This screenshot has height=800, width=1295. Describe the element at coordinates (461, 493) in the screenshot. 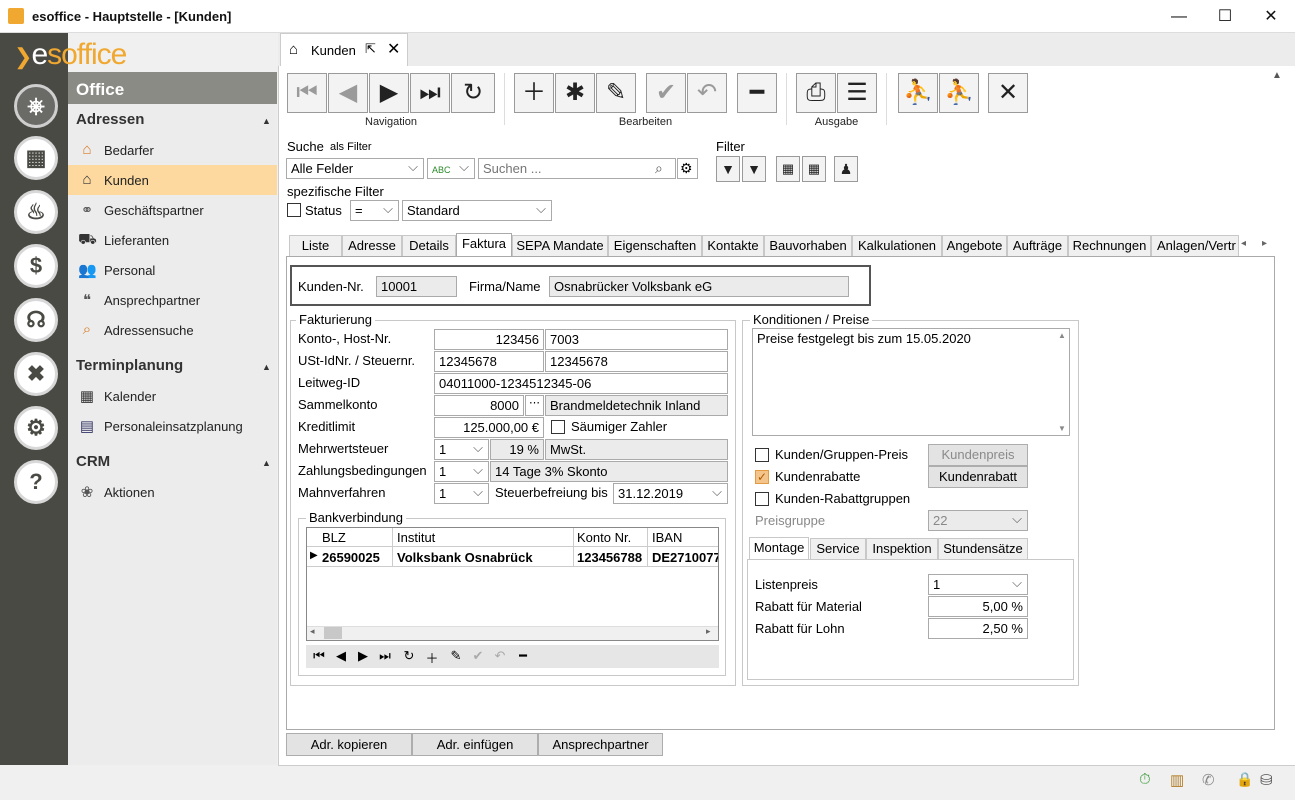

I see `mahnverfahren-select: 1` at that location.